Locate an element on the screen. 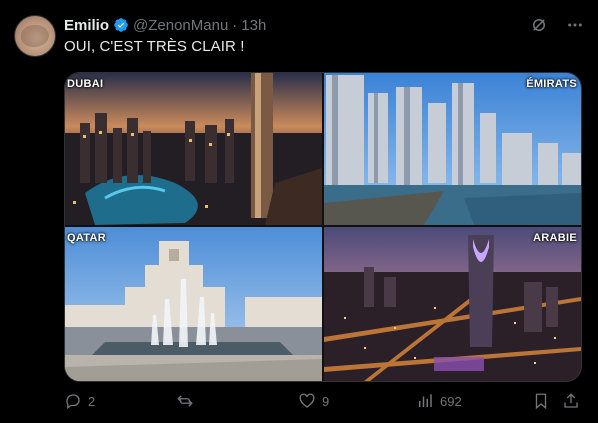 This screenshot has width=598, height=423. bookmark-button is located at coordinates (541, 401).